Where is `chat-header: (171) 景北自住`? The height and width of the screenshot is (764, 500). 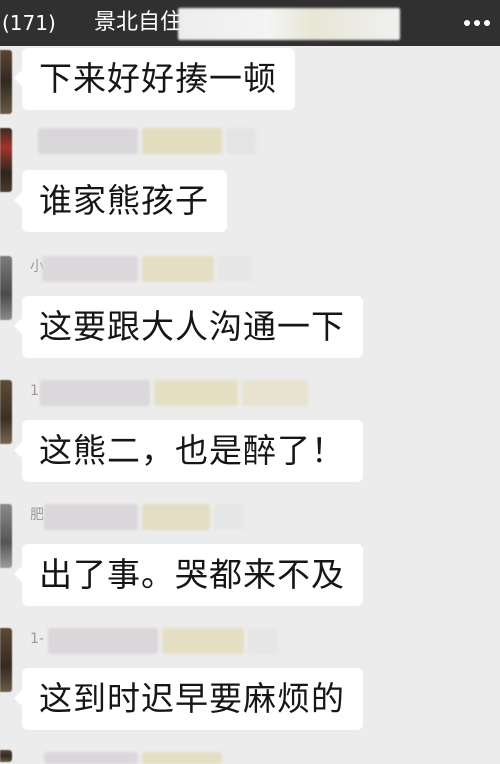
chat-header: (171) 景北自住 is located at coordinates (250, 23).